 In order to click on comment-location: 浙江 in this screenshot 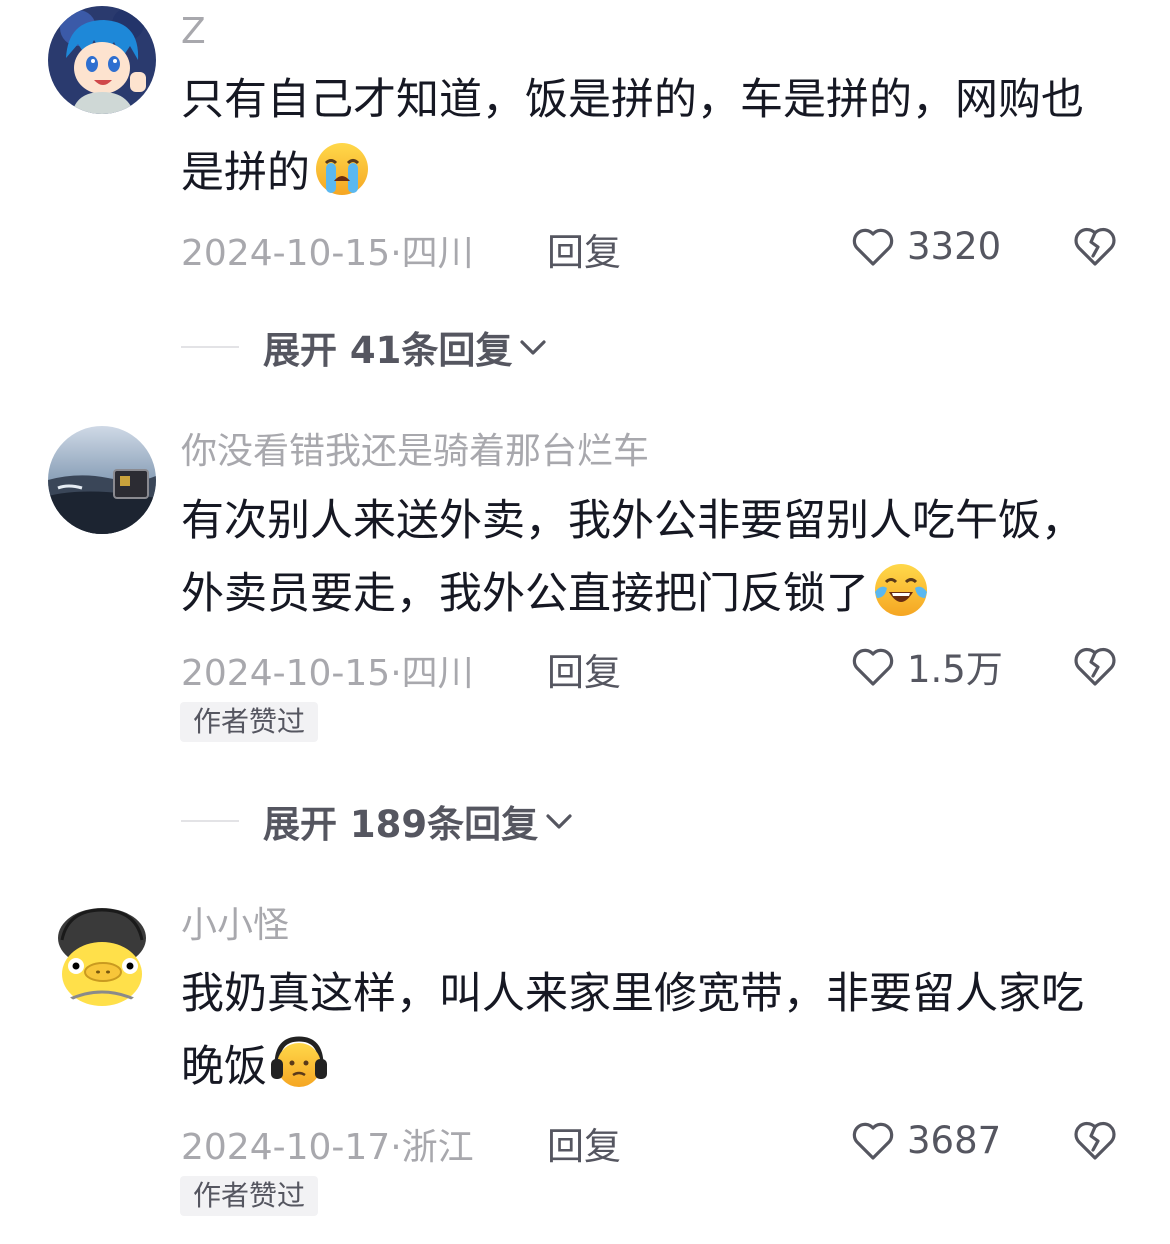, I will do `click(437, 1147)`.